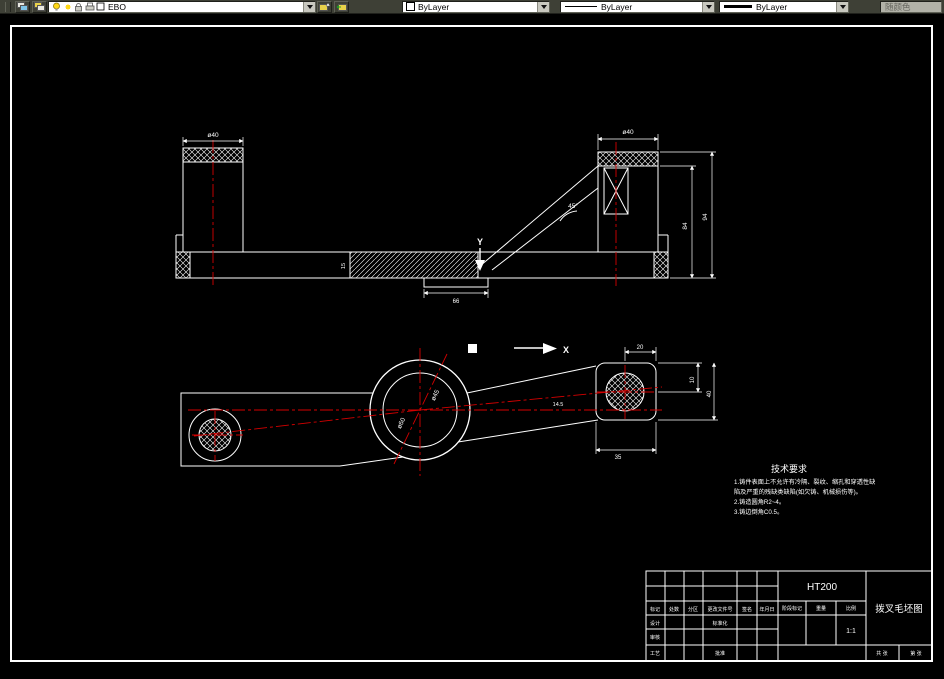  Describe the element at coordinates (78, 7) in the screenshot. I see `layer-lock-icon` at that location.